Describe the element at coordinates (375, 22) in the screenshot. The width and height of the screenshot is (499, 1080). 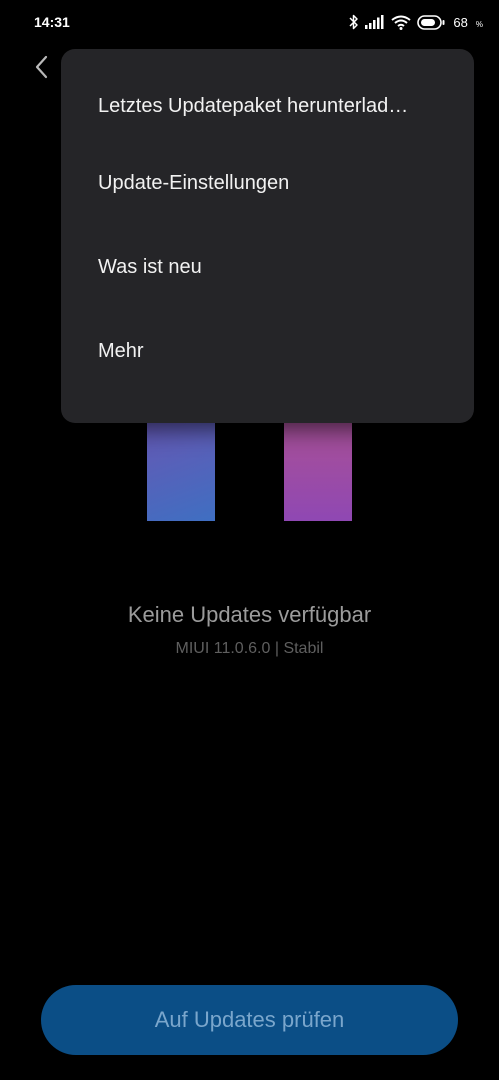
I see `signal-icon` at that location.